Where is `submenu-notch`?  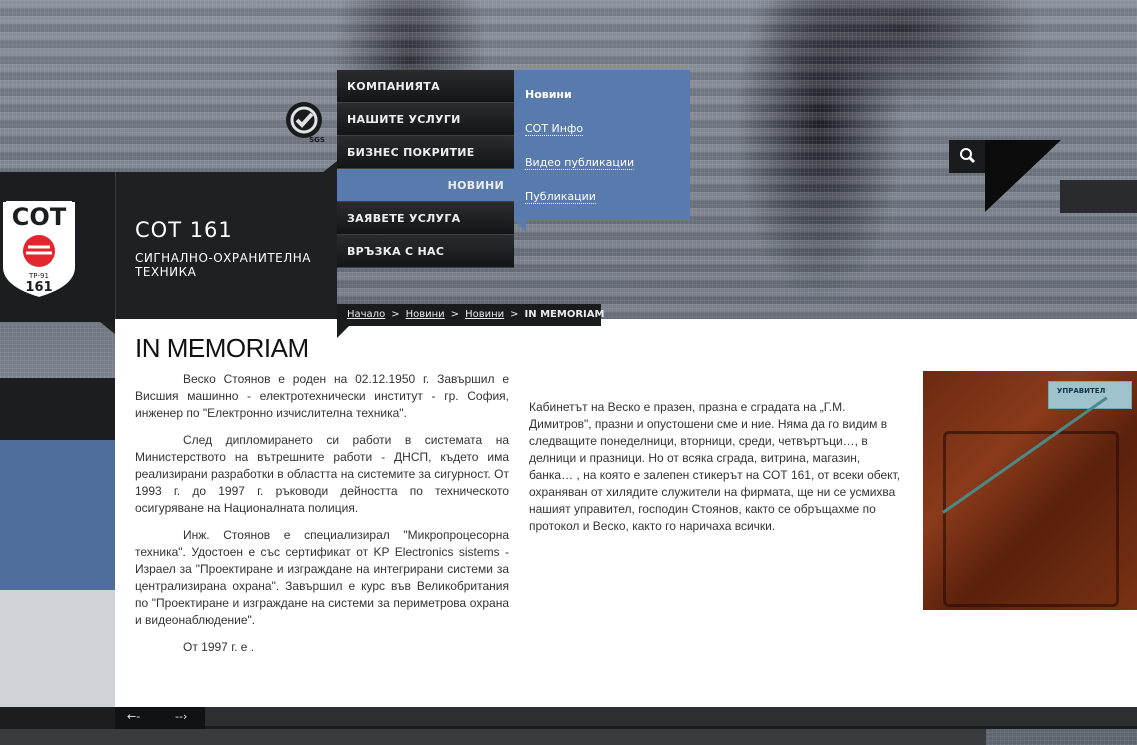 submenu-notch is located at coordinates (520, 226).